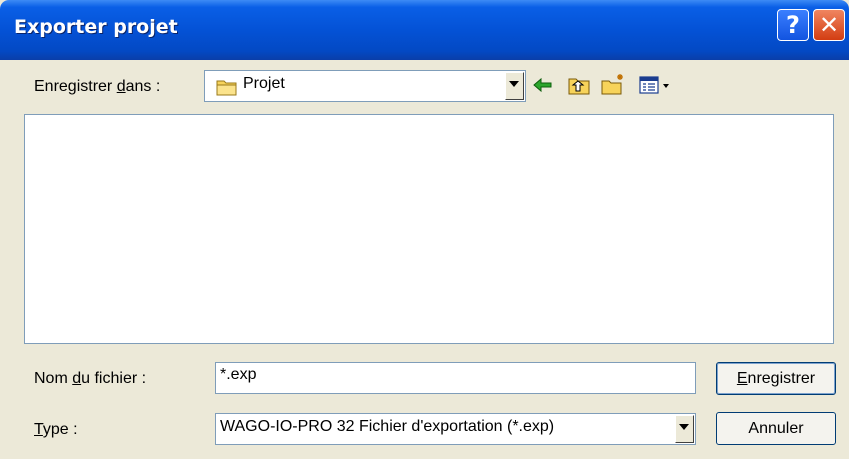  I want to click on save-in-label: Enregistrer dans :, so click(97, 87).